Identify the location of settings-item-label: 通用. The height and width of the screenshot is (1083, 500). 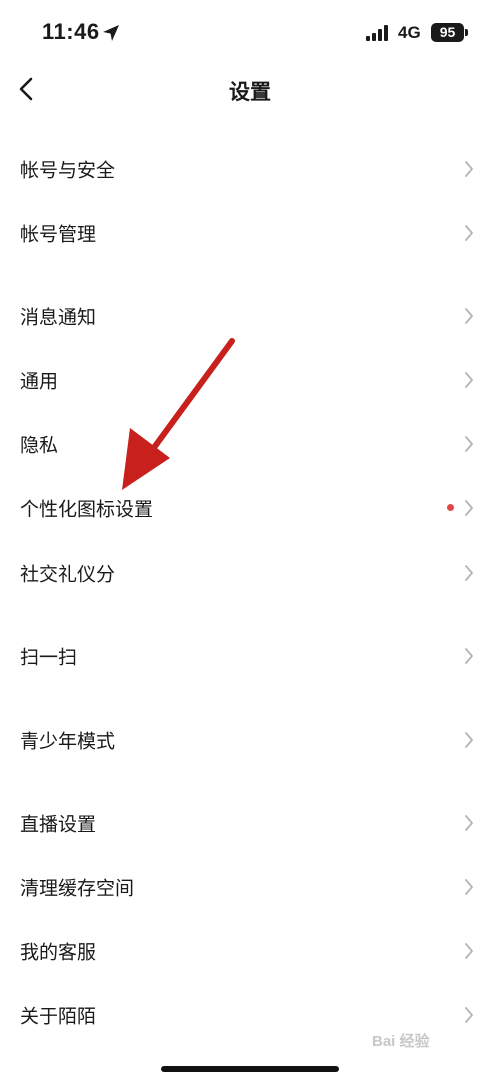
(39, 382).